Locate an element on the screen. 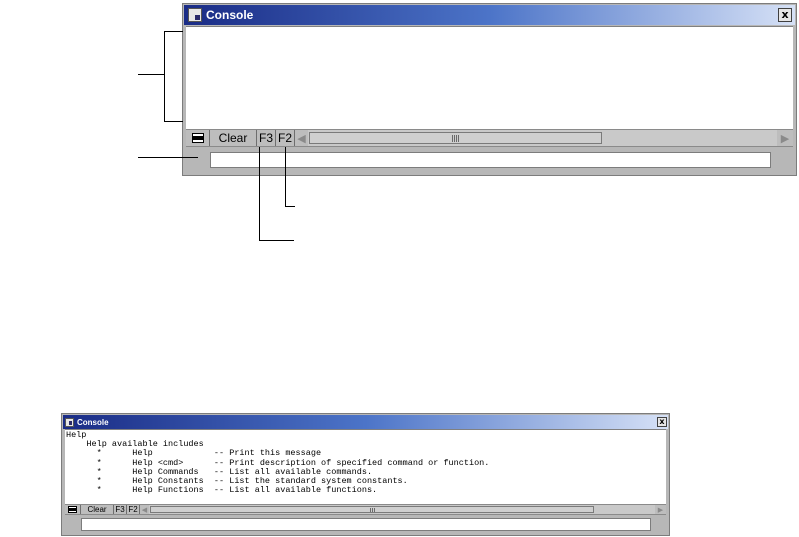 The height and width of the screenshot is (537, 799). callout-input-leader is located at coordinates (168, 157).